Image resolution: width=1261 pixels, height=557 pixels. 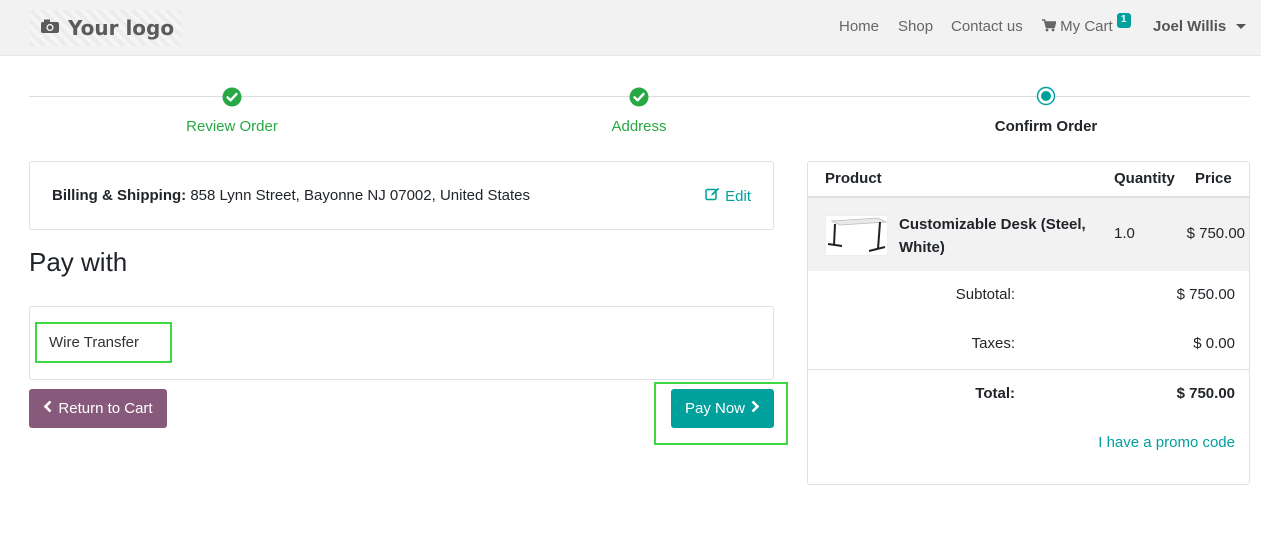 I want to click on site-logo: Your logo, so click(x=106, y=28).